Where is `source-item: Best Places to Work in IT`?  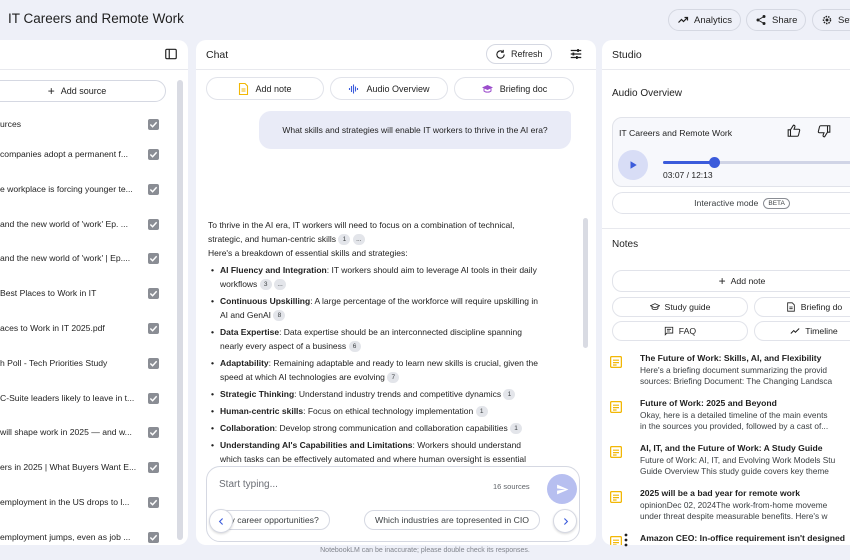 source-item: Best Places to Work in IT is located at coordinates (82, 294).